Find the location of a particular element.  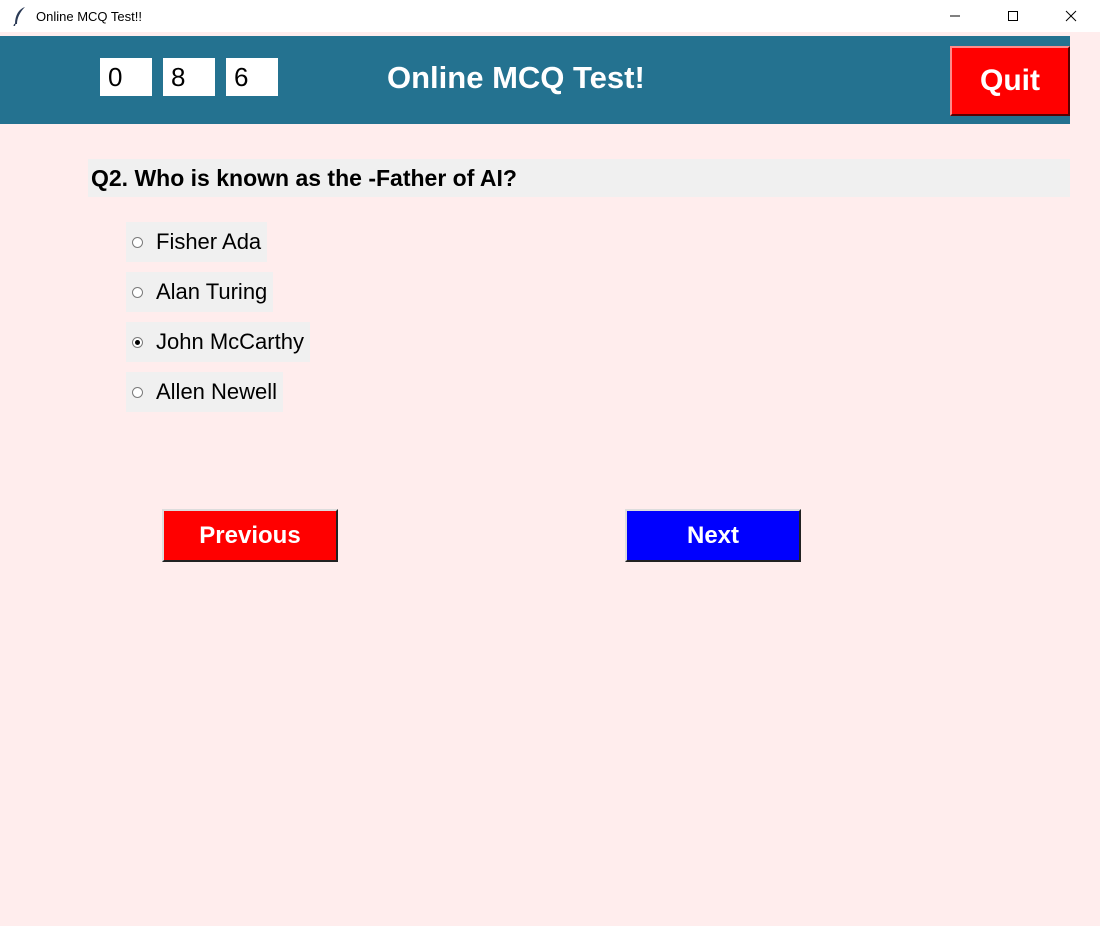

option-alan-turing: Alan Turing is located at coordinates (200, 292).